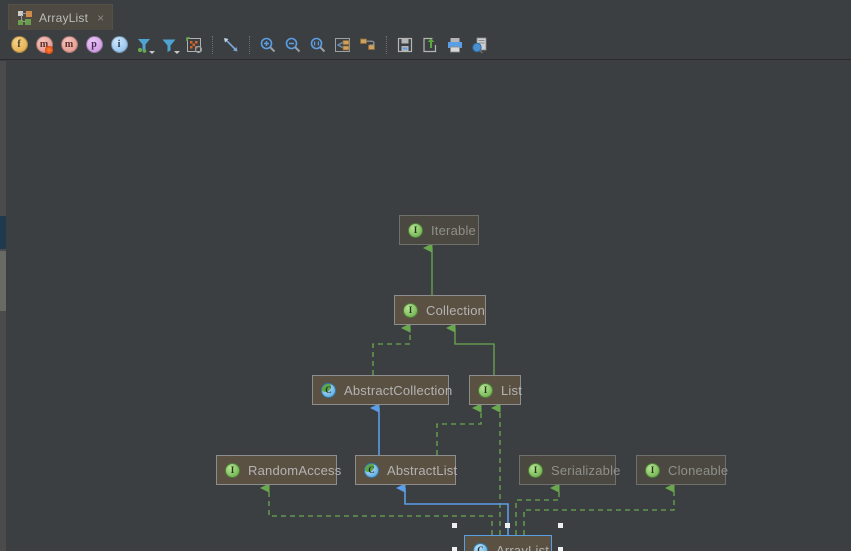 Image resolution: width=851 pixels, height=551 pixels. I want to click on tab-label: ArrayList, so click(64, 17).